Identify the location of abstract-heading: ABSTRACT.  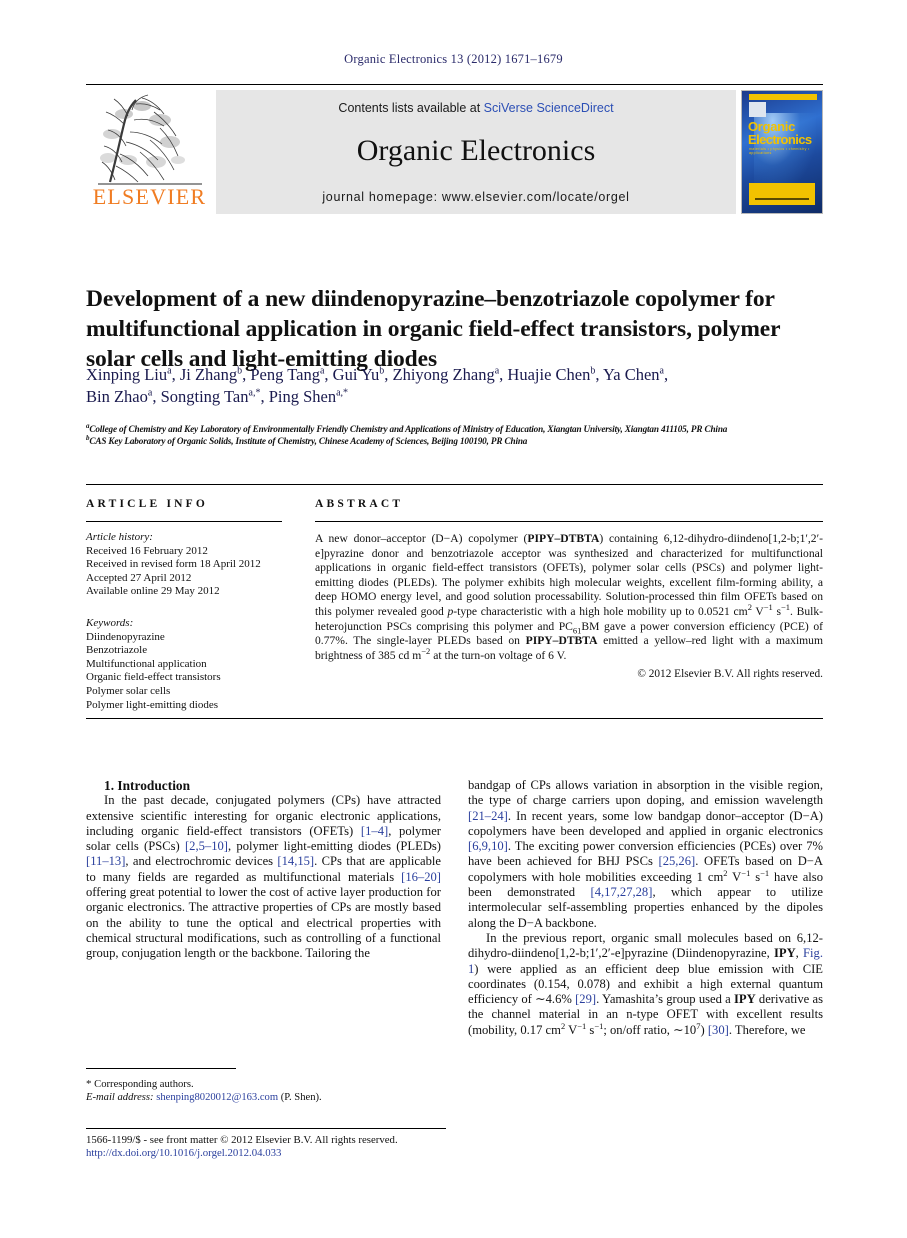
(359, 504).